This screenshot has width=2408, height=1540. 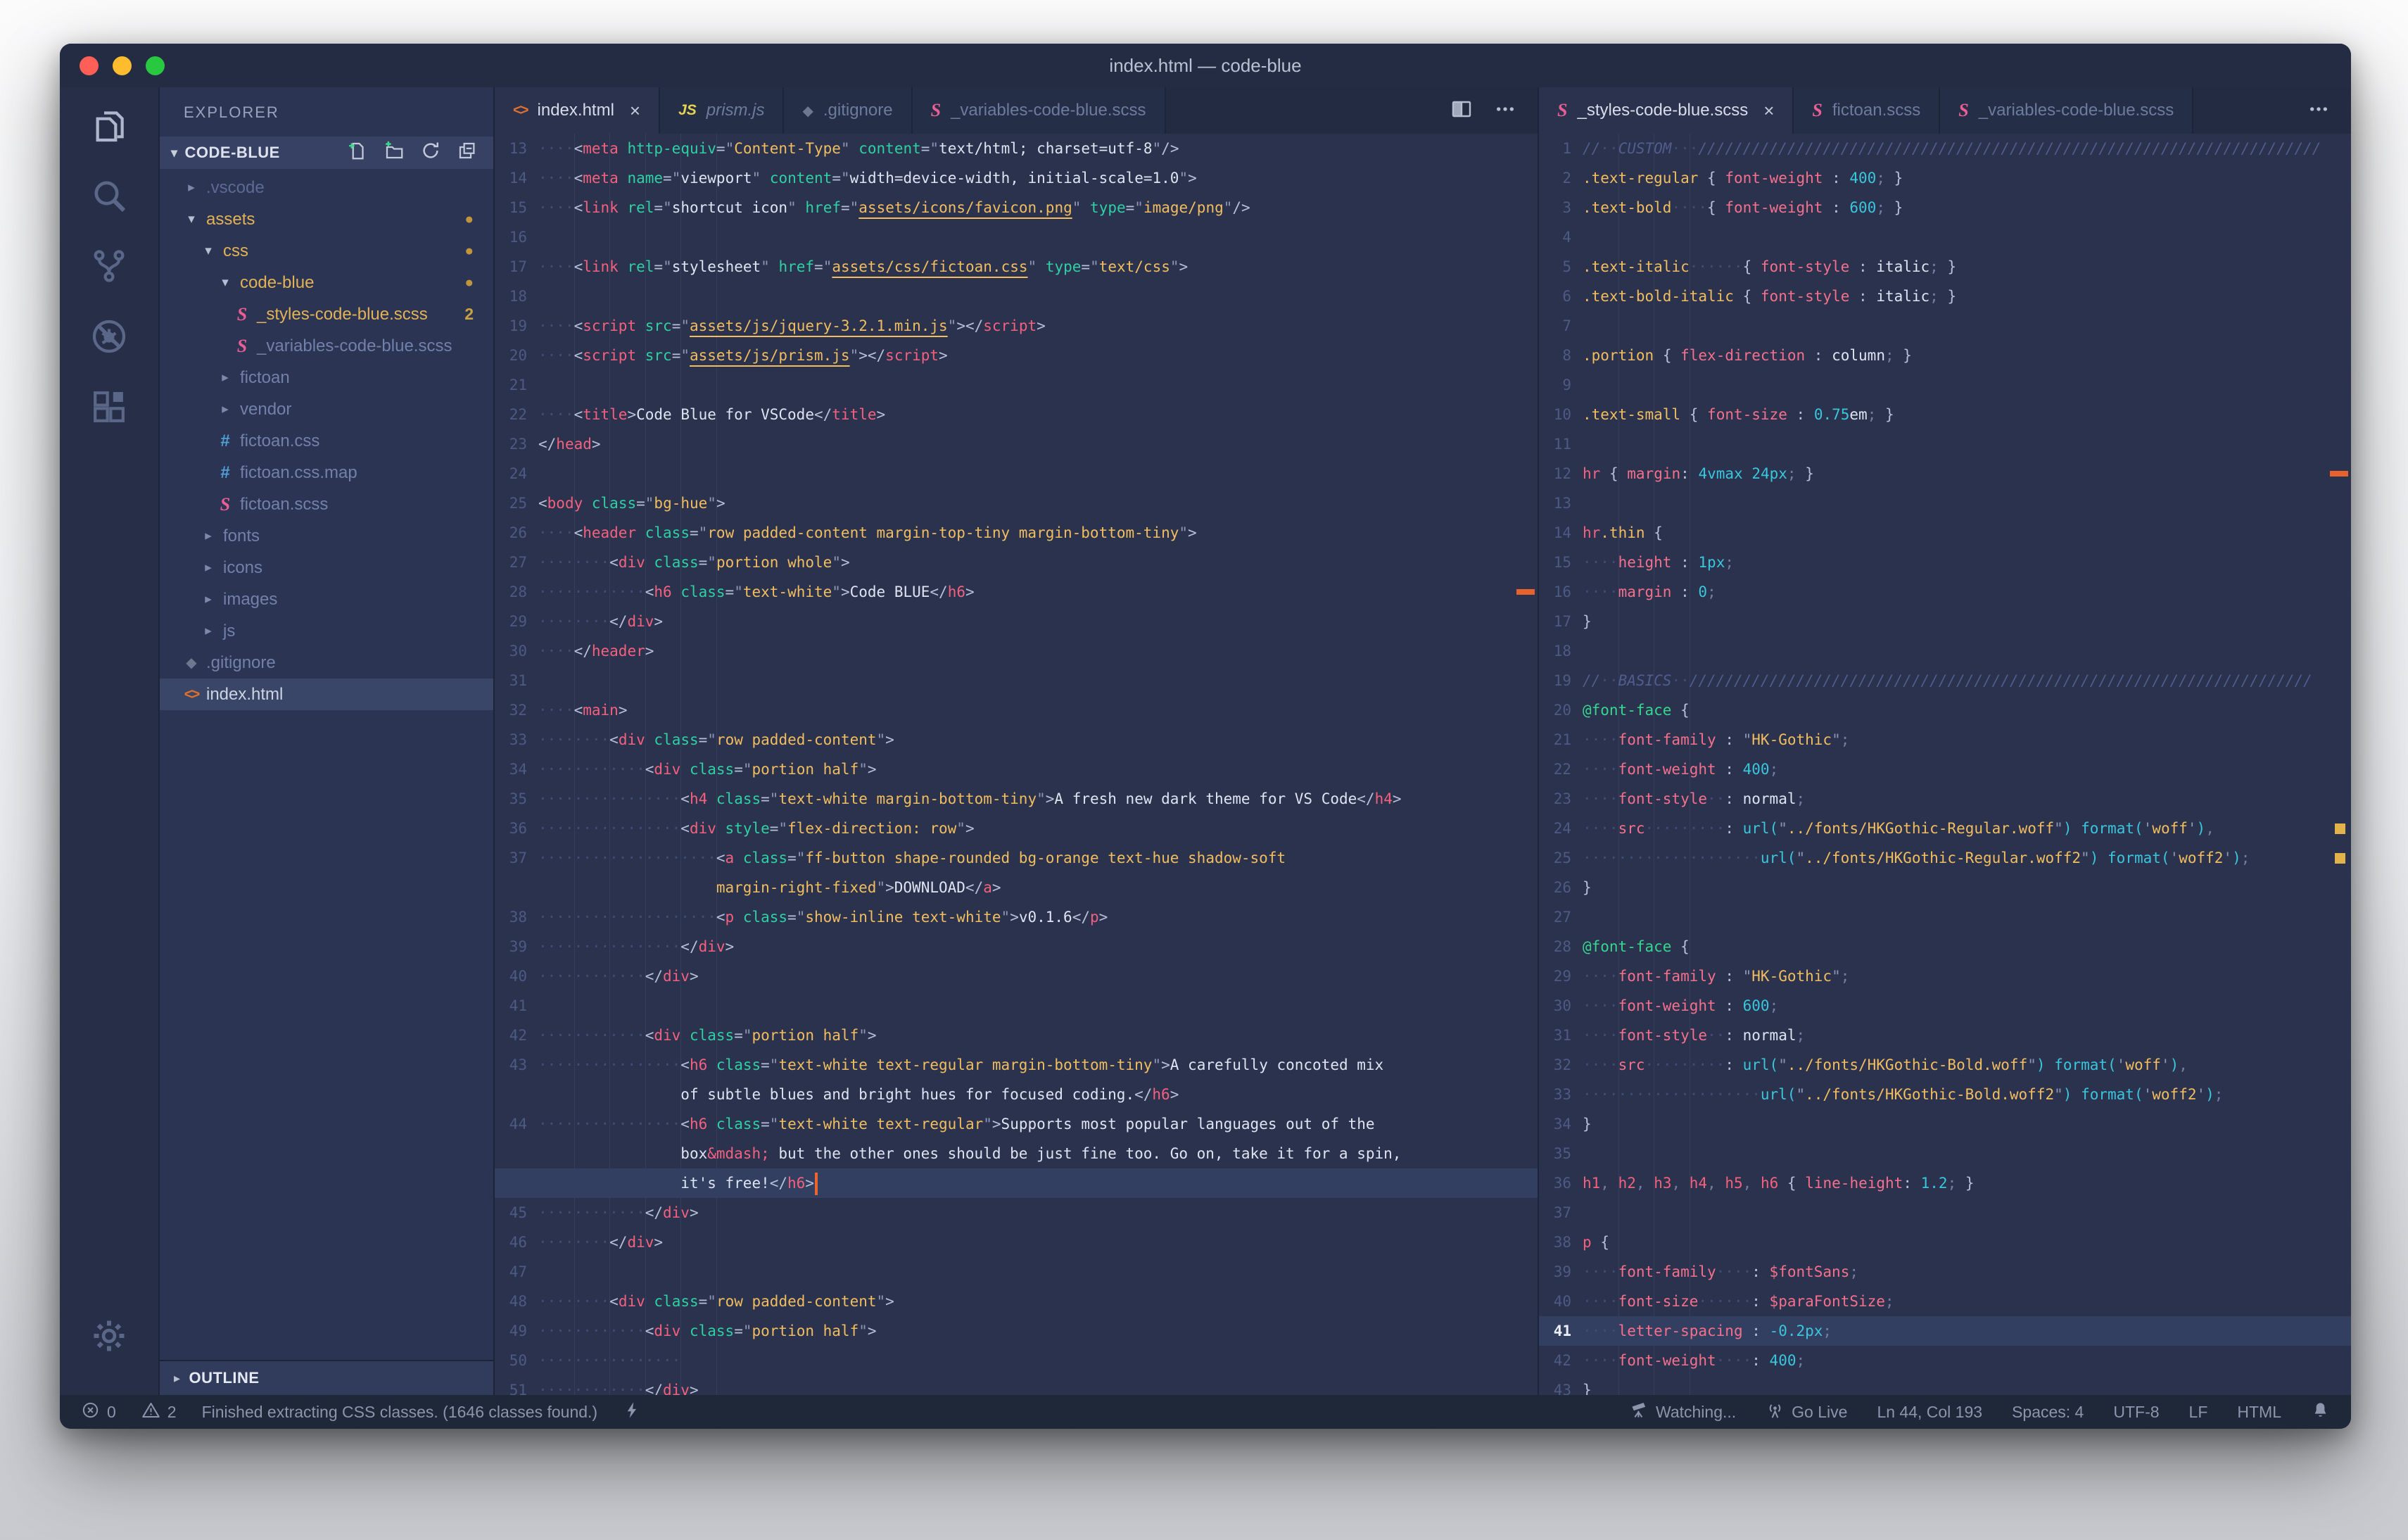 What do you see at coordinates (632, 1412) in the screenshot?
I see `status-lightning` at bounding box center [632, 1412].